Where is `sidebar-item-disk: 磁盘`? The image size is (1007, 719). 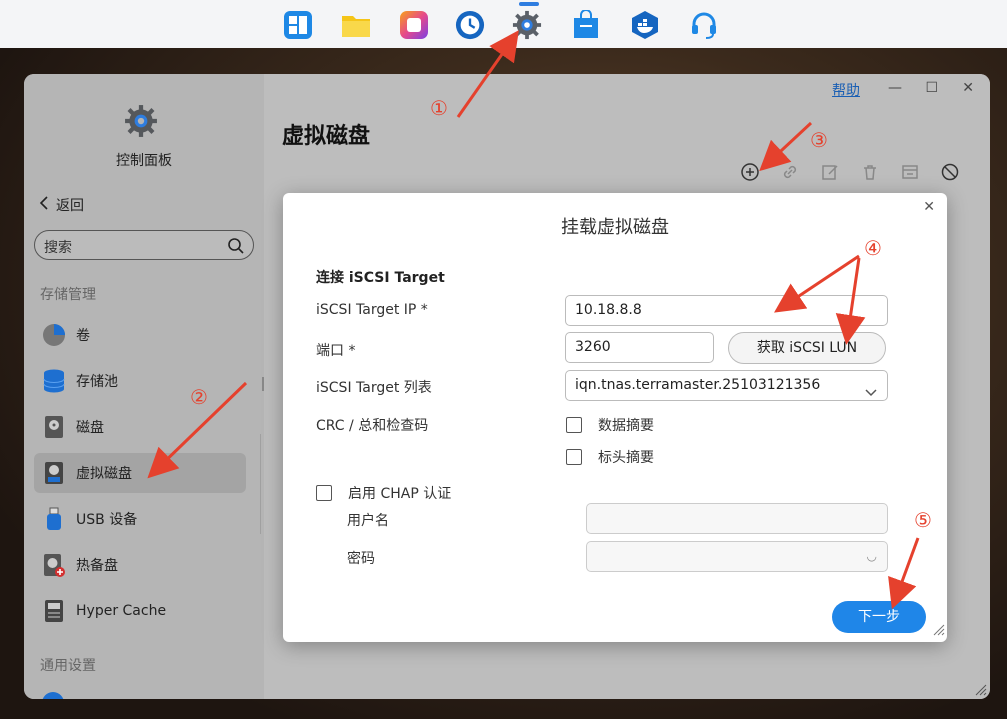 sidebar-item-disk: 磁盘 is located at coordinates (140, 427).